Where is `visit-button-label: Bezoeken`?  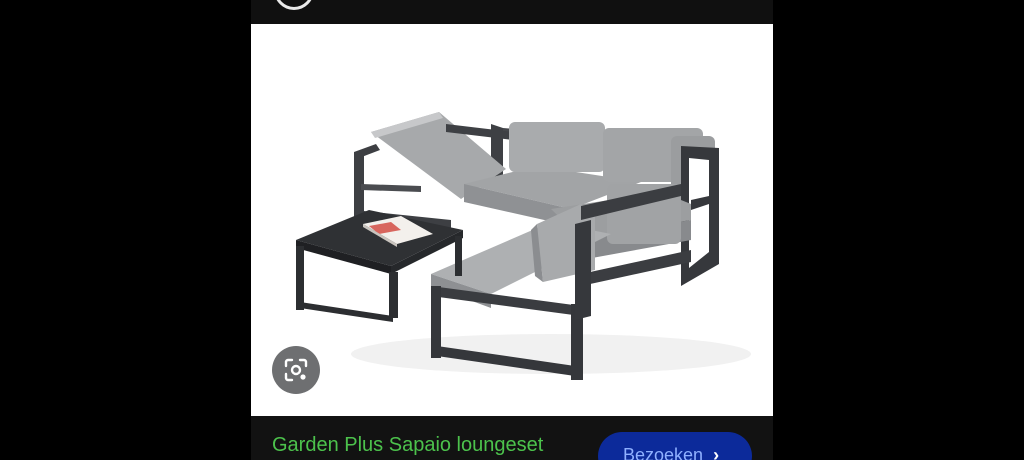 visit-button-label: Bezoeken is located at coordinates (663, 452).